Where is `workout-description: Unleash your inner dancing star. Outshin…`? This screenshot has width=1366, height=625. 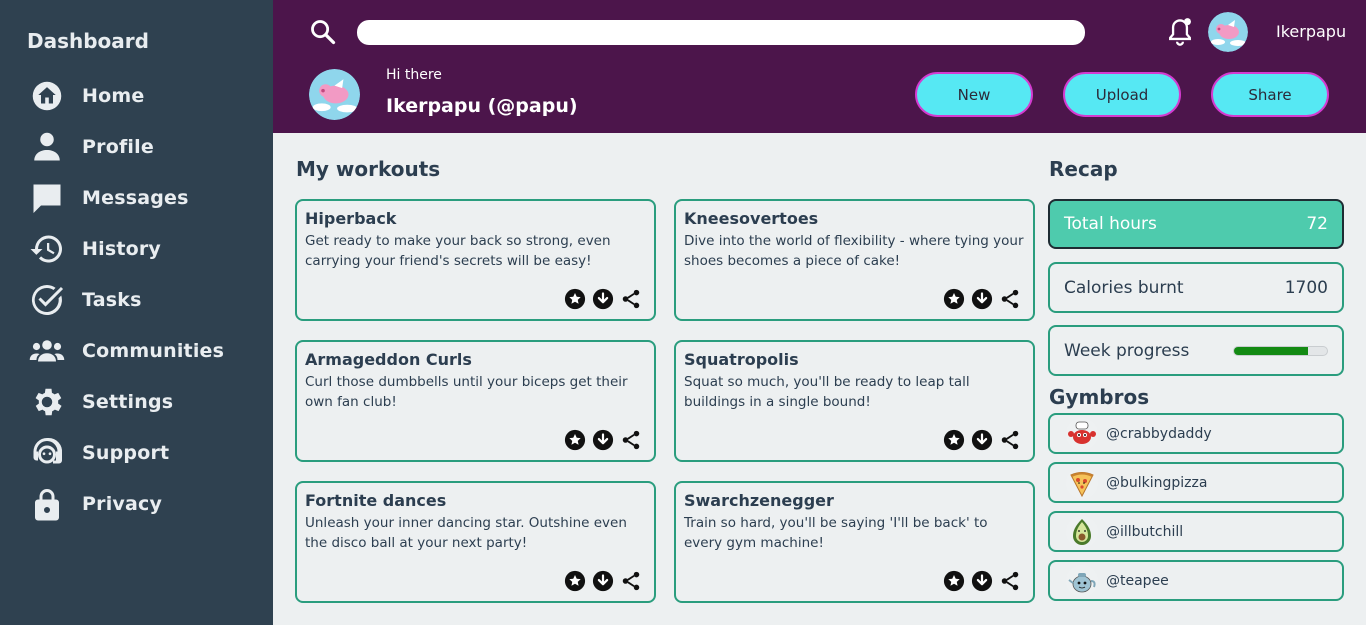 workout-description: Unleash your inner dancing star. Outshin… is located at coordinates (466, 533).